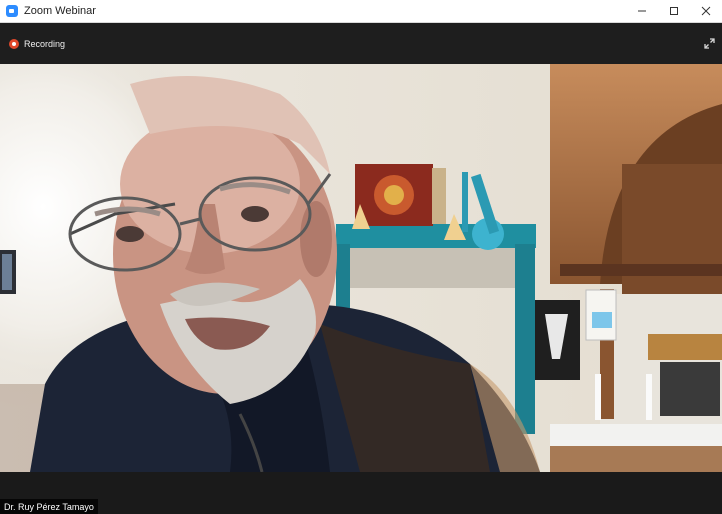  What do you see at coordinates (60, 11) in the screenshot?
I see `window-title: Zoom Webinar` at bounding box center [60, 11].